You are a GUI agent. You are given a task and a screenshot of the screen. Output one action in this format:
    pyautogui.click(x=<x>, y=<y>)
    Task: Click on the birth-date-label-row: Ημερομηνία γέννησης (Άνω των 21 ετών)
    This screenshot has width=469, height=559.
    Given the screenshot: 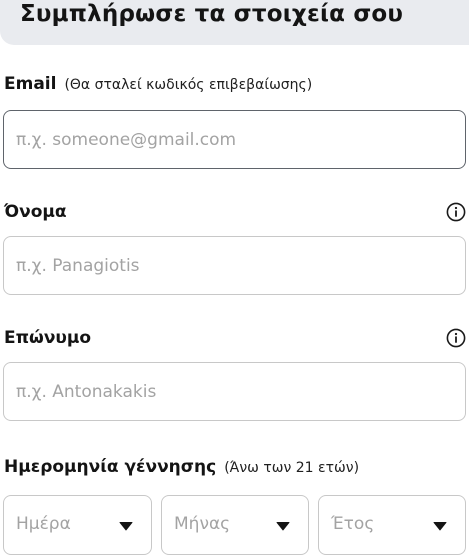 What is the action you would take?
    pyautogui.click(x=181, y=467)
    